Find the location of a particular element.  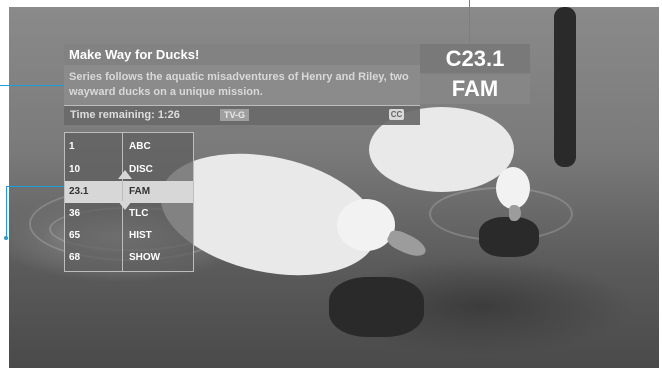

channel-list-item: 1 ABC is located at coordinates (129, 147).